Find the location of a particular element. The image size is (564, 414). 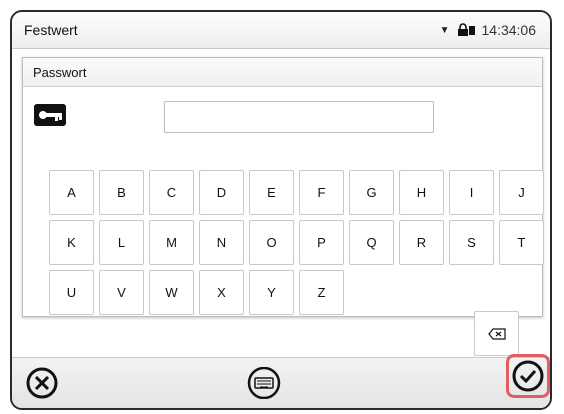

status-title: Festwert is located at coordinates (51, 30).